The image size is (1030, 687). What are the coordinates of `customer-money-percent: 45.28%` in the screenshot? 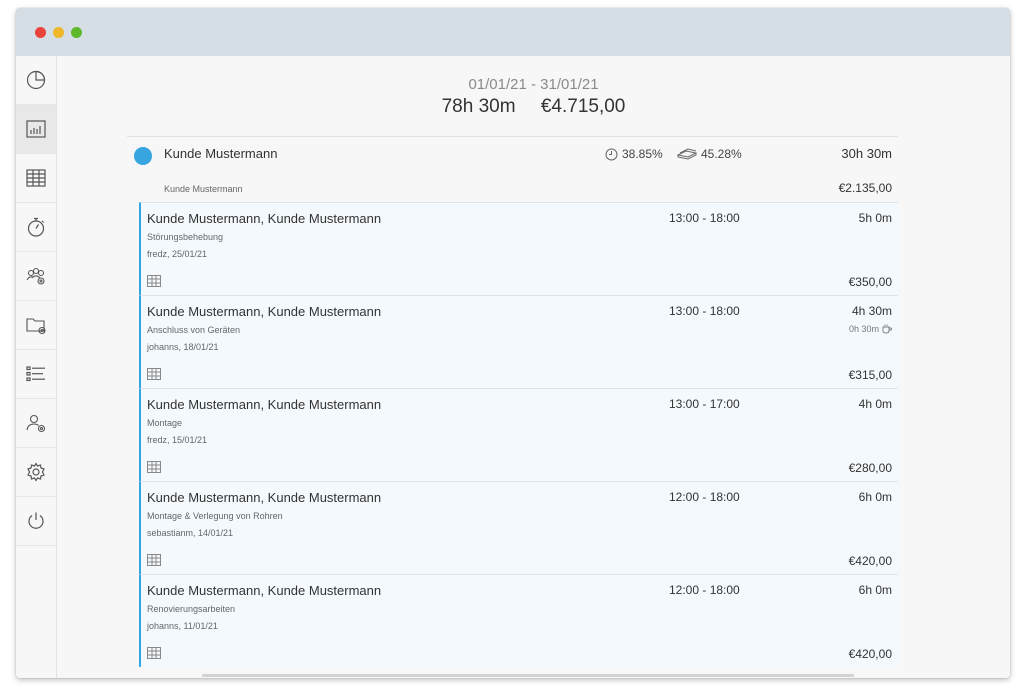 It's located at (709, 154).